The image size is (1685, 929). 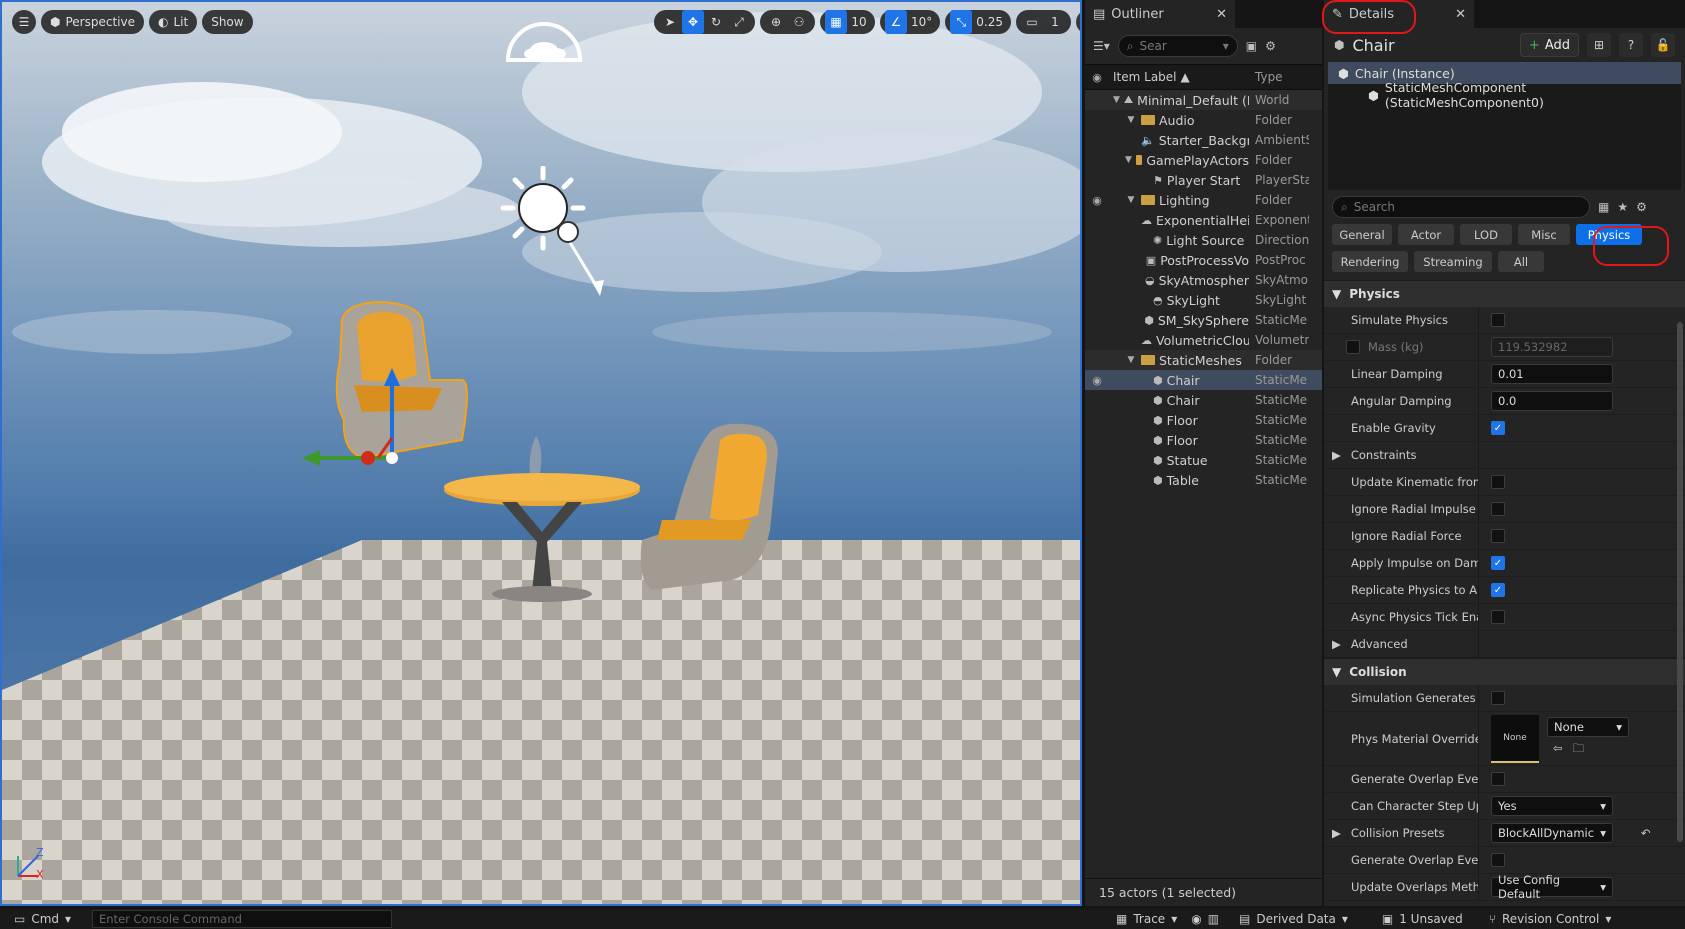 I want to click on outliner-row: ▣ PostProcessVo PostProc, so click(x=1203, y=260).